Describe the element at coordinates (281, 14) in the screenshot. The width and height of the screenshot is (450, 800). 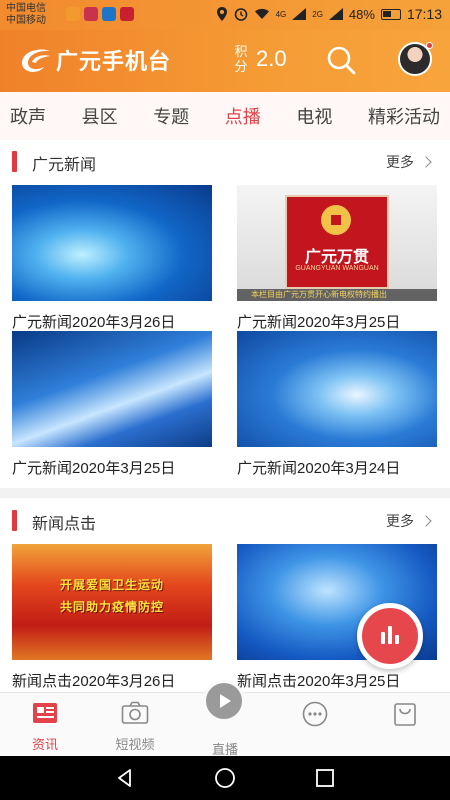
I see `network-type-1: 4G` at that location.